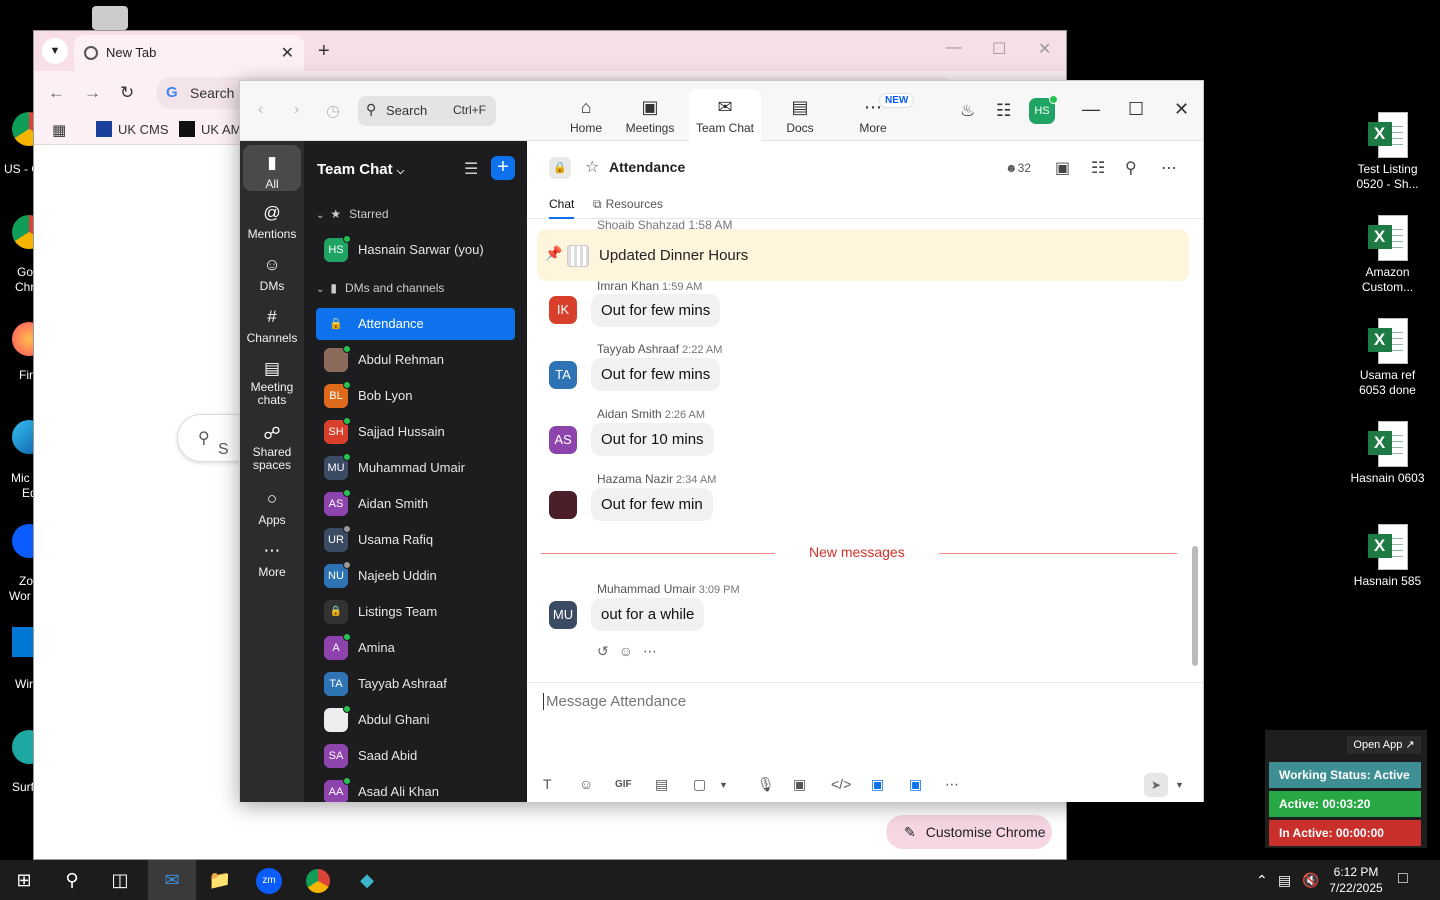 The width and height of the screenshot is (1440, 900). What do you see at coordinates (1387, 453) in the screenshot?
I see `excel-file-icon: X Hasnain 0603` at bounding box center [1387, 453].